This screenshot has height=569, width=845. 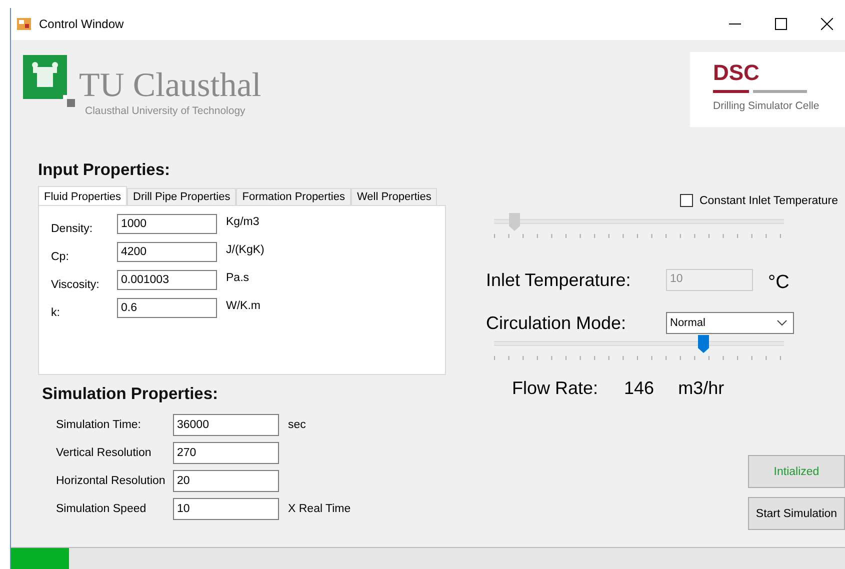 What do you see at coordinates (99, 425) in the screenshot?
I see `field-label: Simulation Time:` at bounding box center [99, 425].